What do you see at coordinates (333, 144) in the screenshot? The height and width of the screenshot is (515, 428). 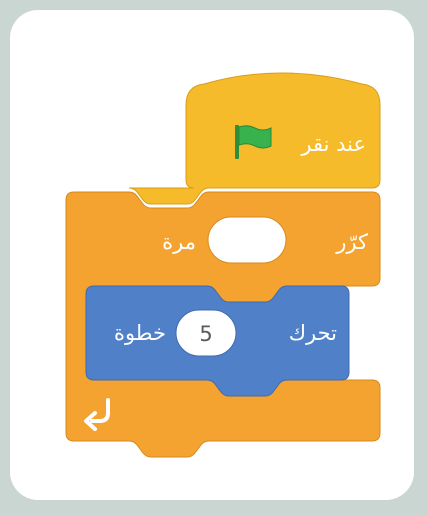 I see `hat-label: عند نقر` at bounding box center [333, 144].